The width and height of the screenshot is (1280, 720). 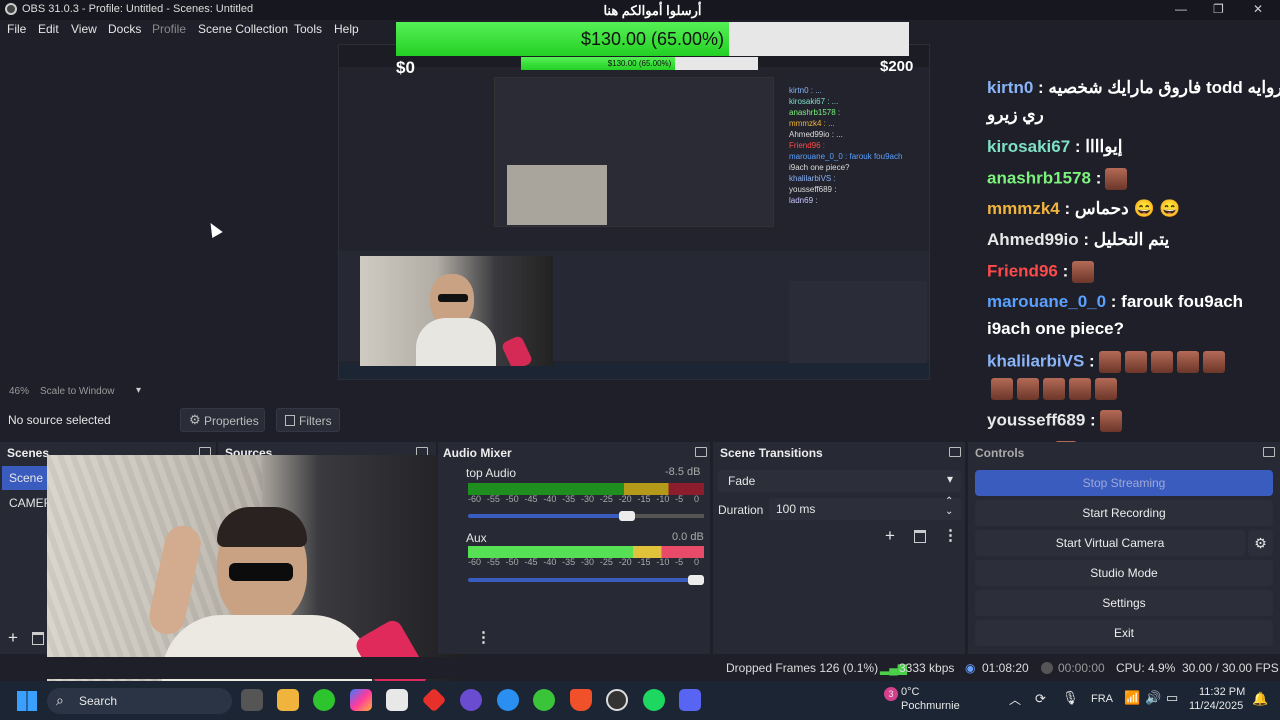 What do you see at coordinates (1153, 698) in the screenshot?
I see `volume-icon: 🔊` at bounding box center [1153, 698].